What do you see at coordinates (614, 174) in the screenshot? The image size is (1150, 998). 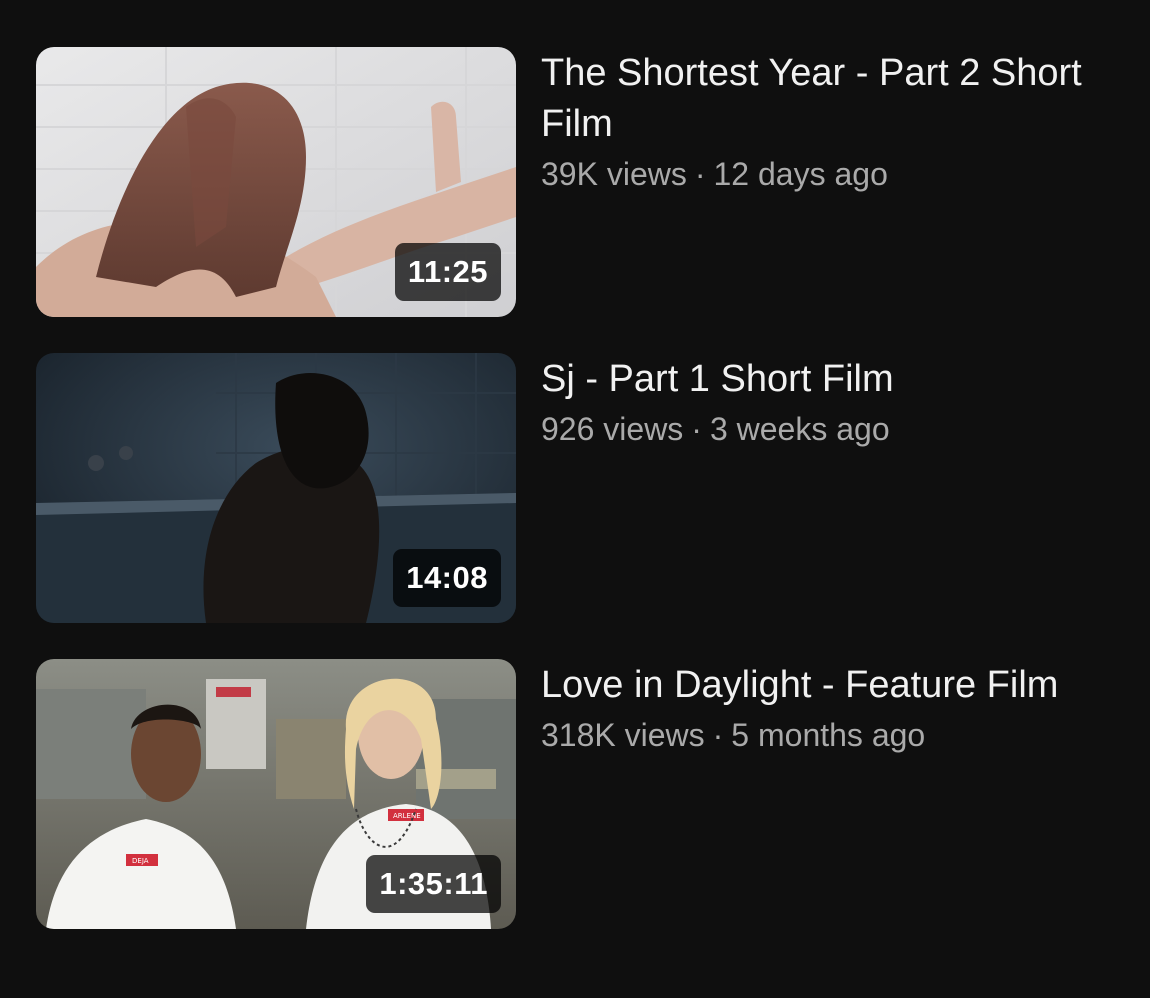 I see `view-count: 39K views` at bounding box center [614, 174].